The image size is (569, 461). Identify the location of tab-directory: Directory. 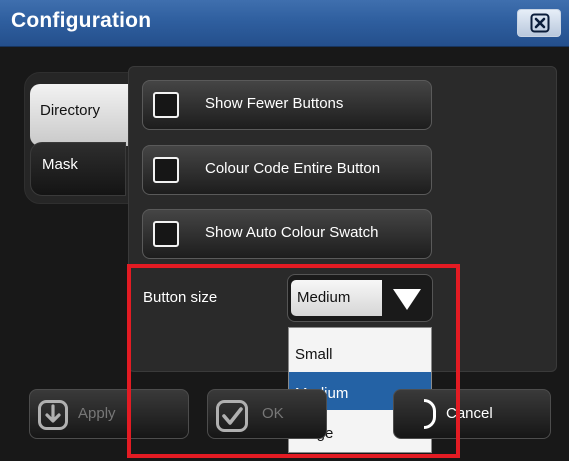
(80, 115).